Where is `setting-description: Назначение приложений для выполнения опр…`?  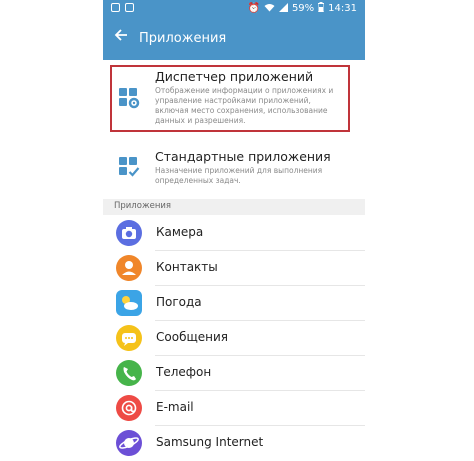
setting-description: Назначение приложений для выполнения опр… is located at coordinates (239, 175).